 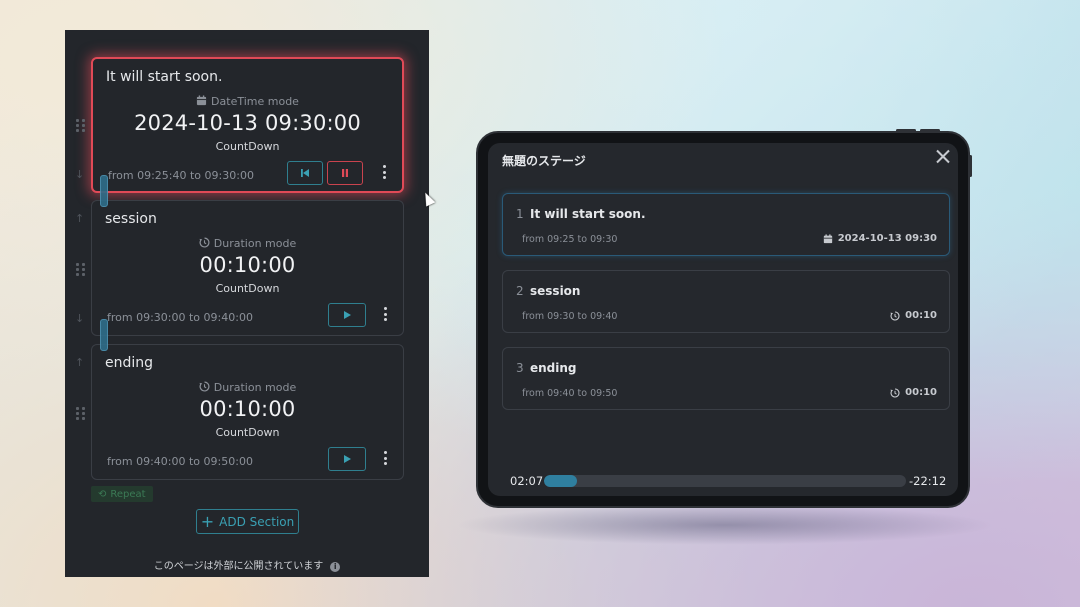 I want to click on row-range: from 09:40 to 09:50, so click(x=570, y=393).